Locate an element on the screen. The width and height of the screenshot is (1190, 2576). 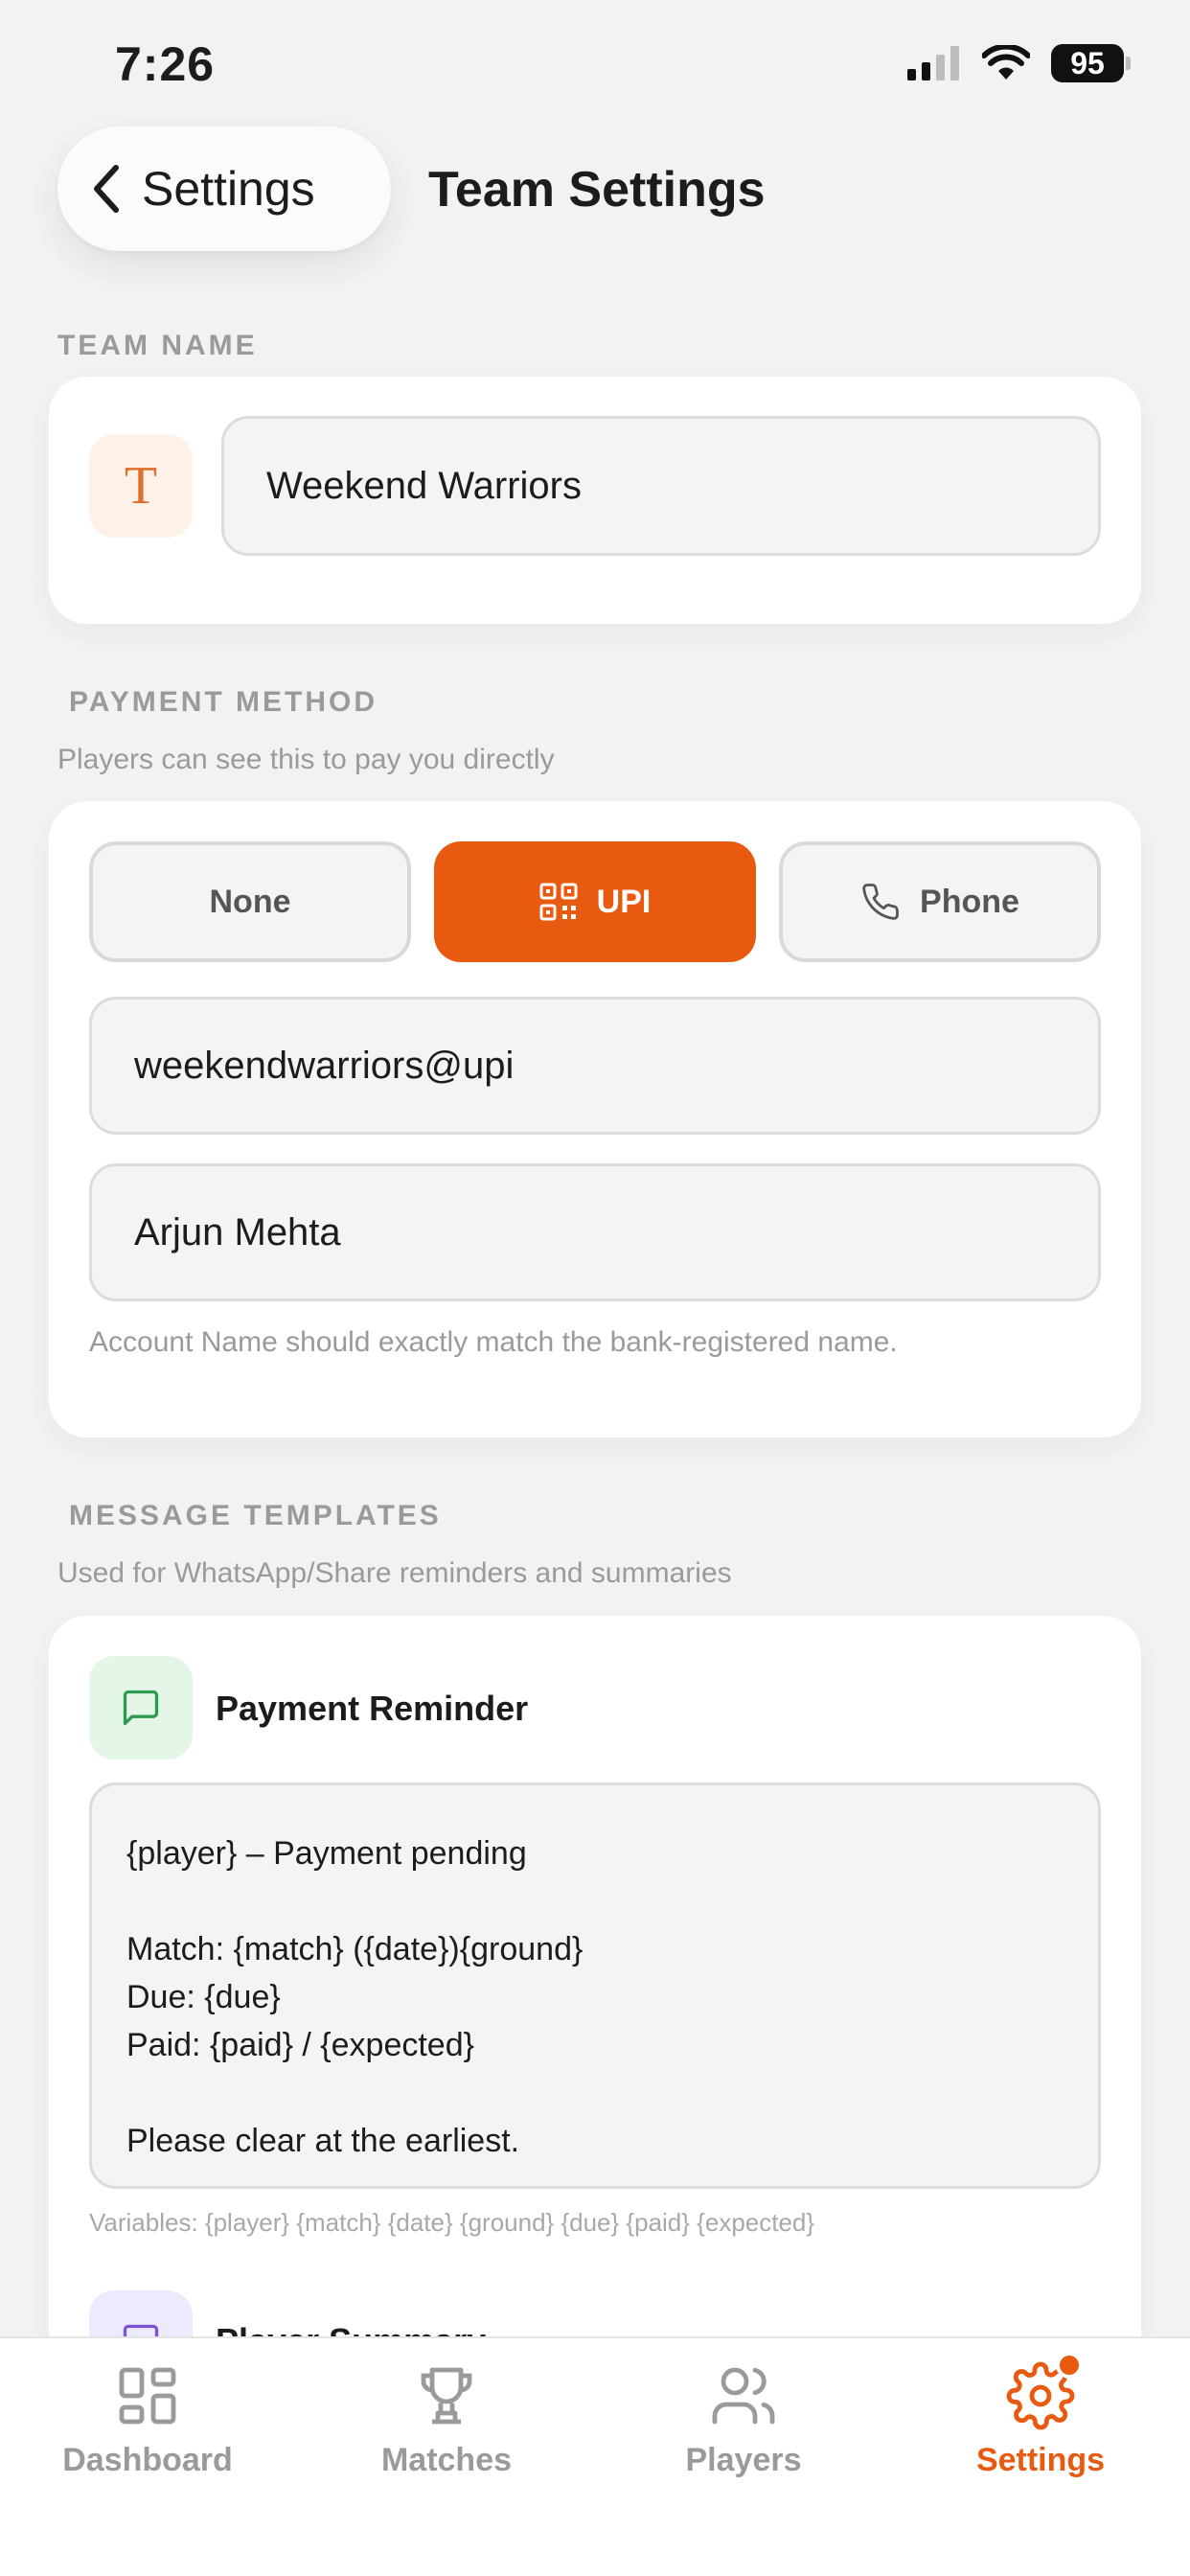
payment-option-none-label: None is located at coordinates (250, 901).